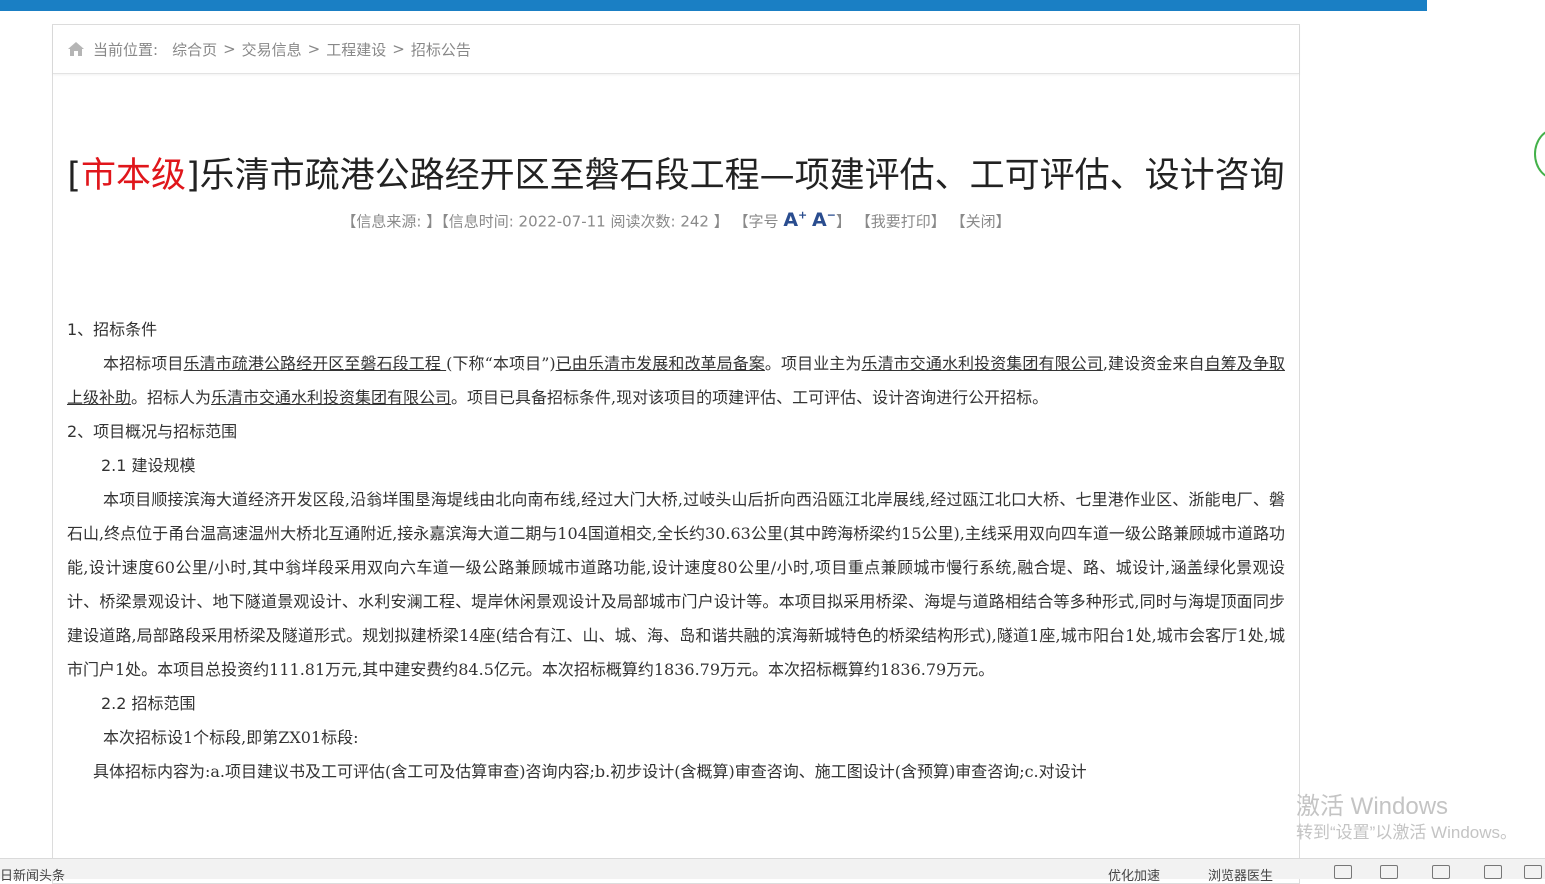 The height and width of the screenshot is (884, 1545). Describe the element at coordinates (143, 363) in the screenshot. I see `text-run: 本招标项目` at that location.